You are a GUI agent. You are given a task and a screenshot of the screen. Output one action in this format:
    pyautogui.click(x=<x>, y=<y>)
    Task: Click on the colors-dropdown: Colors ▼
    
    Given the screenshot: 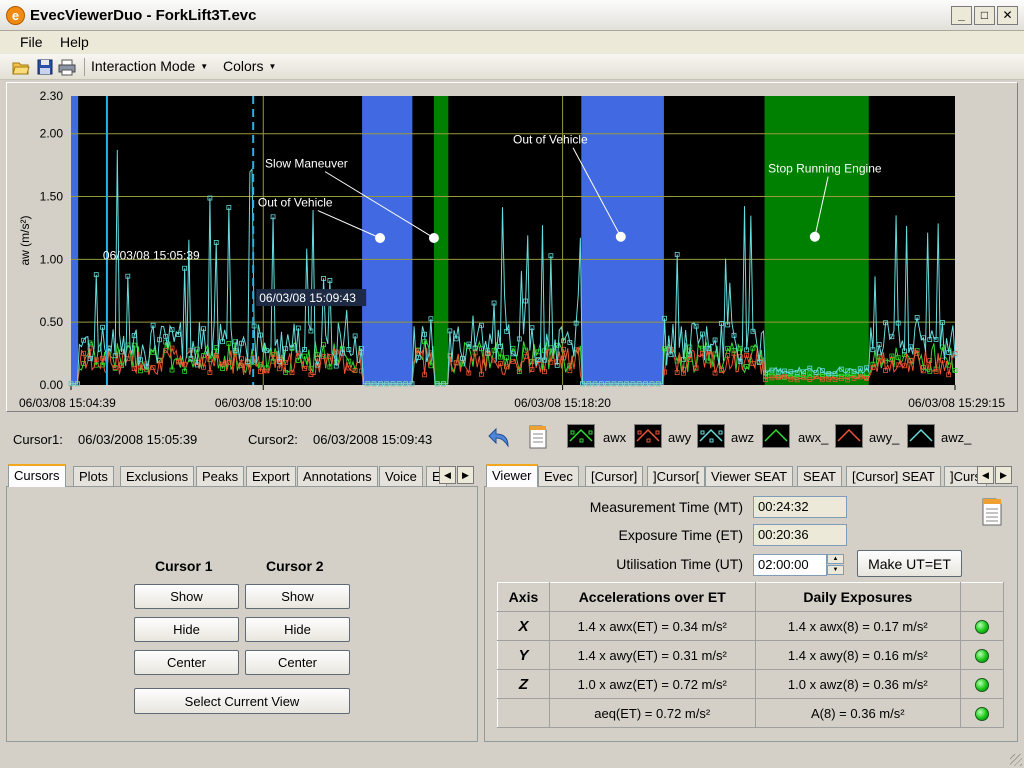 What is the action you would take?
    pyautogui.click(x=249, y=66)
    